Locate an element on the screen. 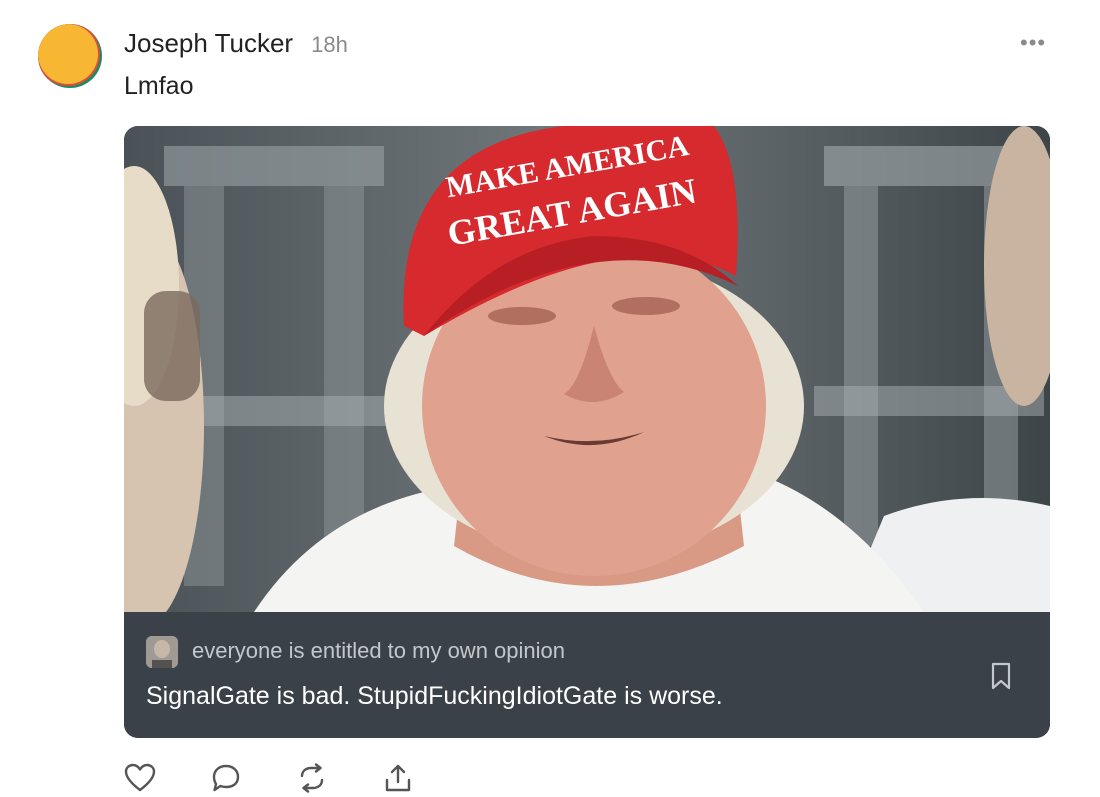 The height and width of the screenshot is (797, 1100). avatar-disc is located at coordinates (68, 54).